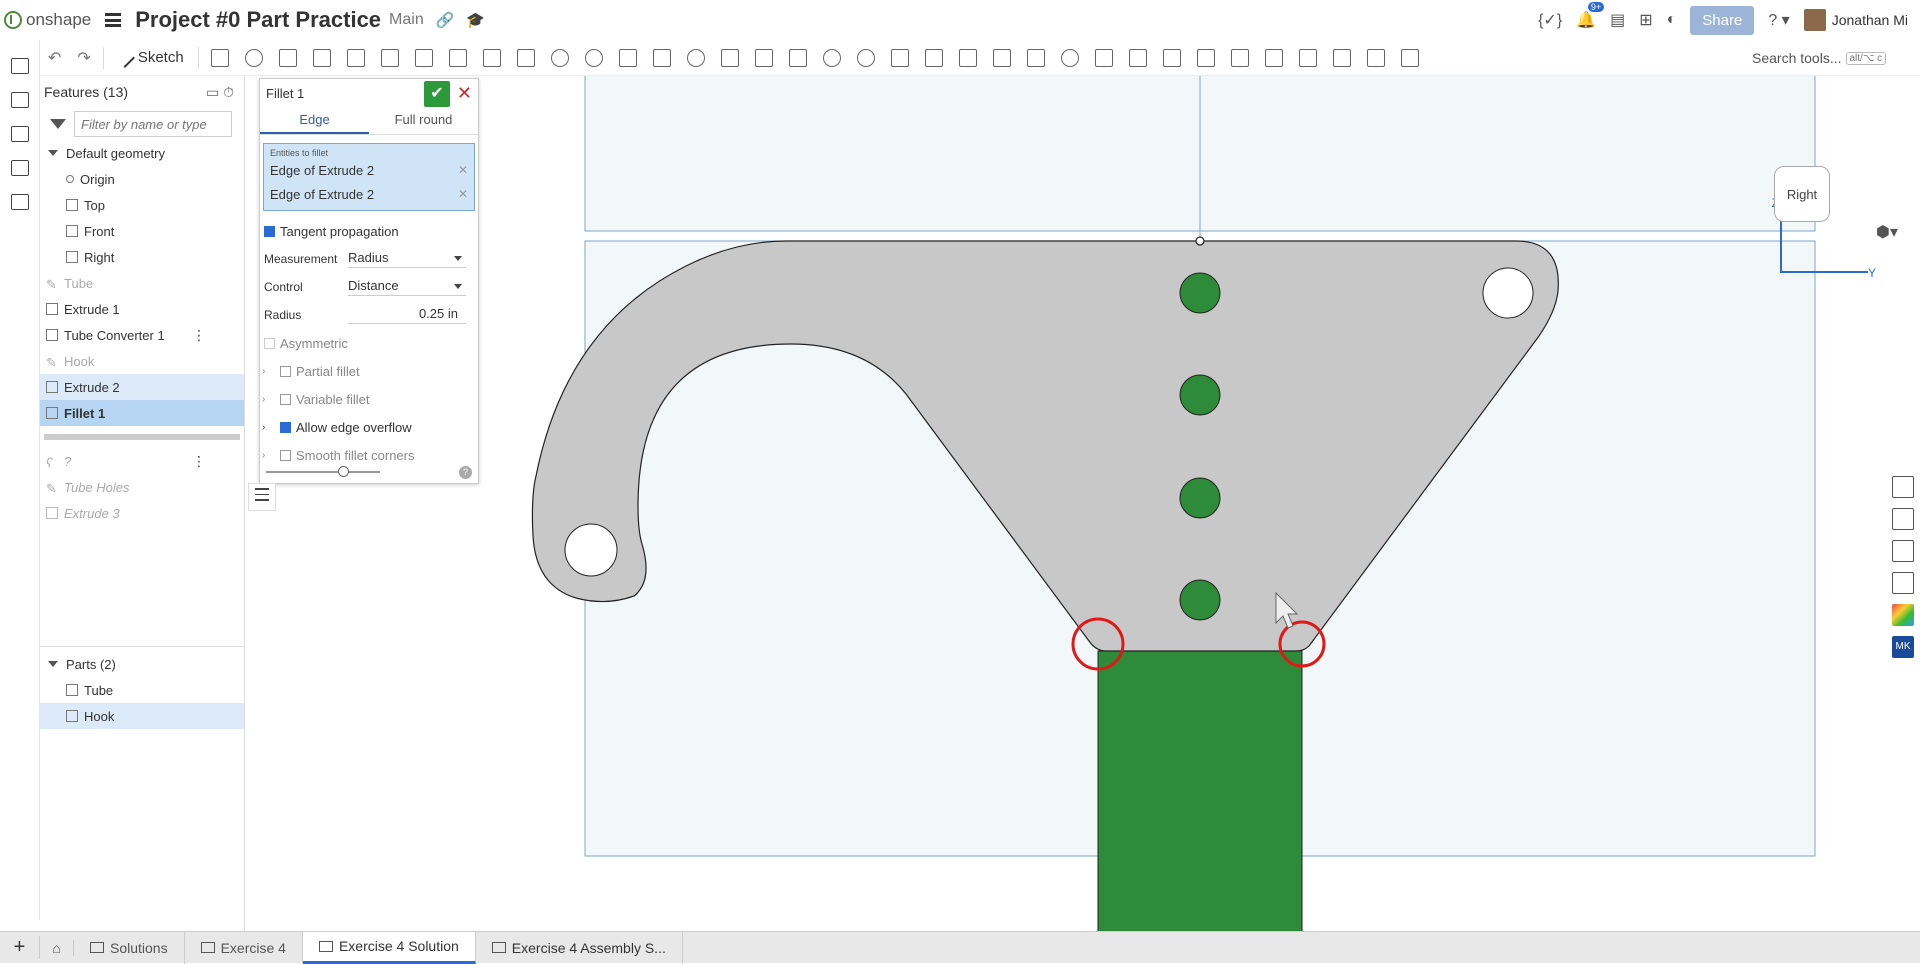 This screenshot has height=964, width=1920. Describe the element at coordinates (113, 20) in the screenshot. I see `menu-icon` at that location.